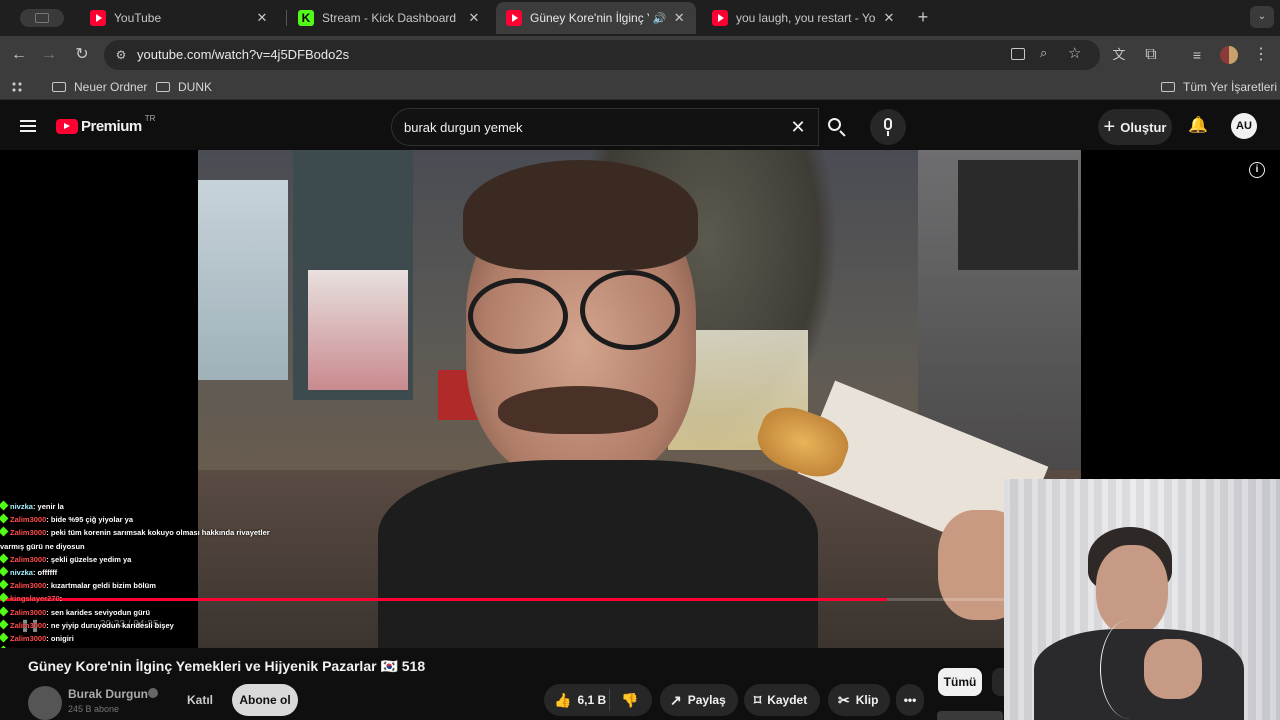  What do you see at coordinates (49, 55) in the screenshot?
I see `forward-arrow-icon: →` at bounding box center [49, 55].